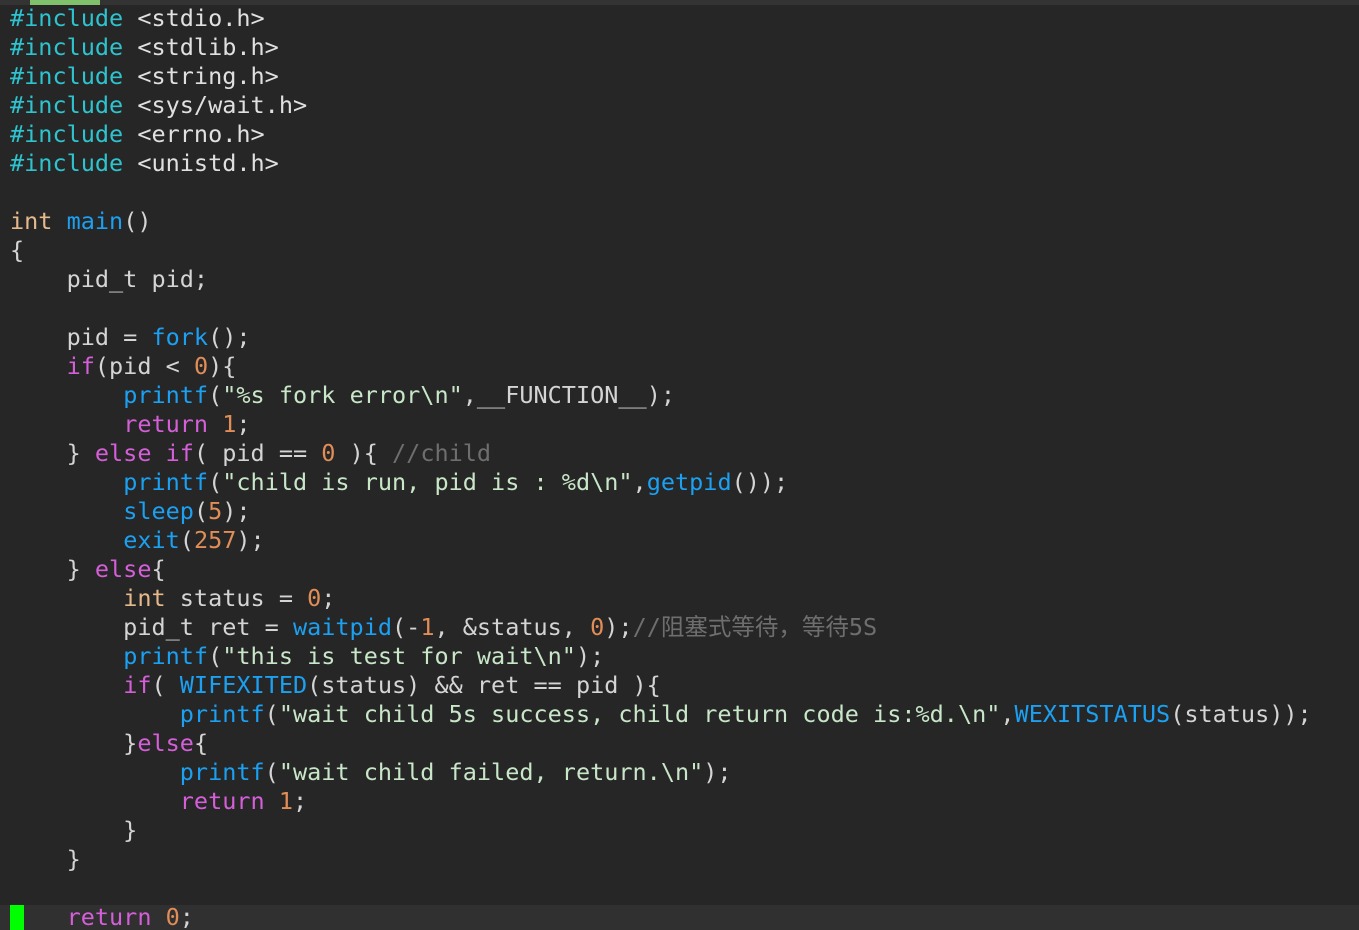 The image size is (1359, 930). What do you see at coordinates (661, 47) in the screenshot?
I see `code-line: #include <stdlib.h>` at bounding box center [661, 47].